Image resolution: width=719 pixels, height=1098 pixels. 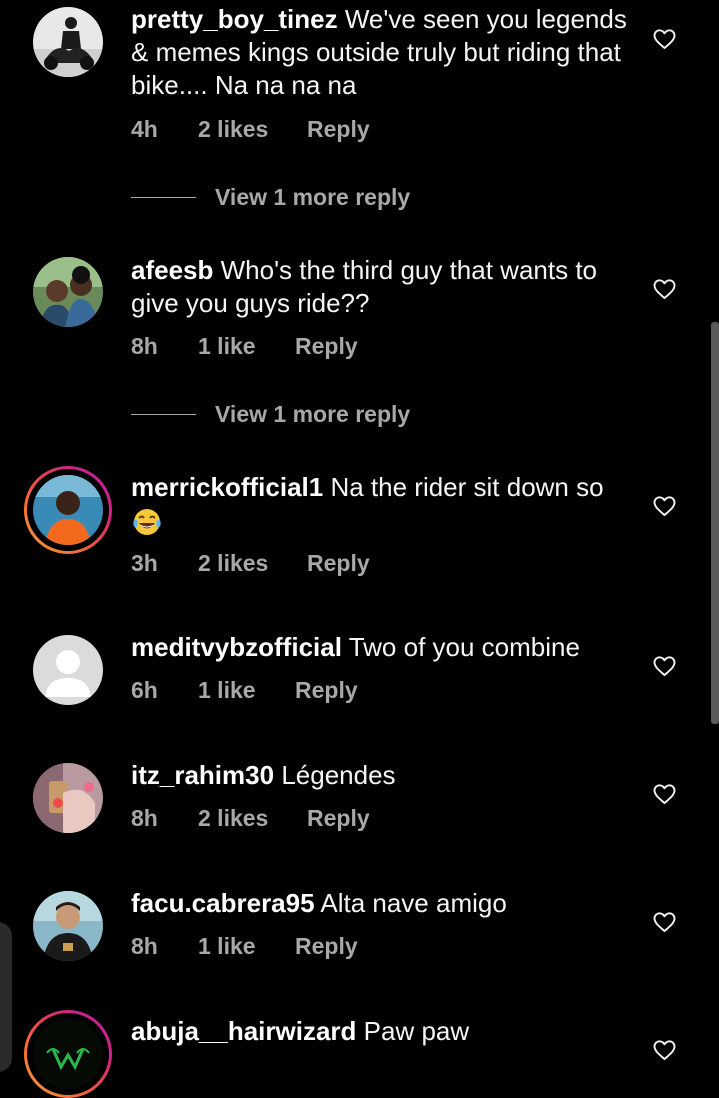 I want to click on comment-body: Two of you combine, so click(x=464, y=647).